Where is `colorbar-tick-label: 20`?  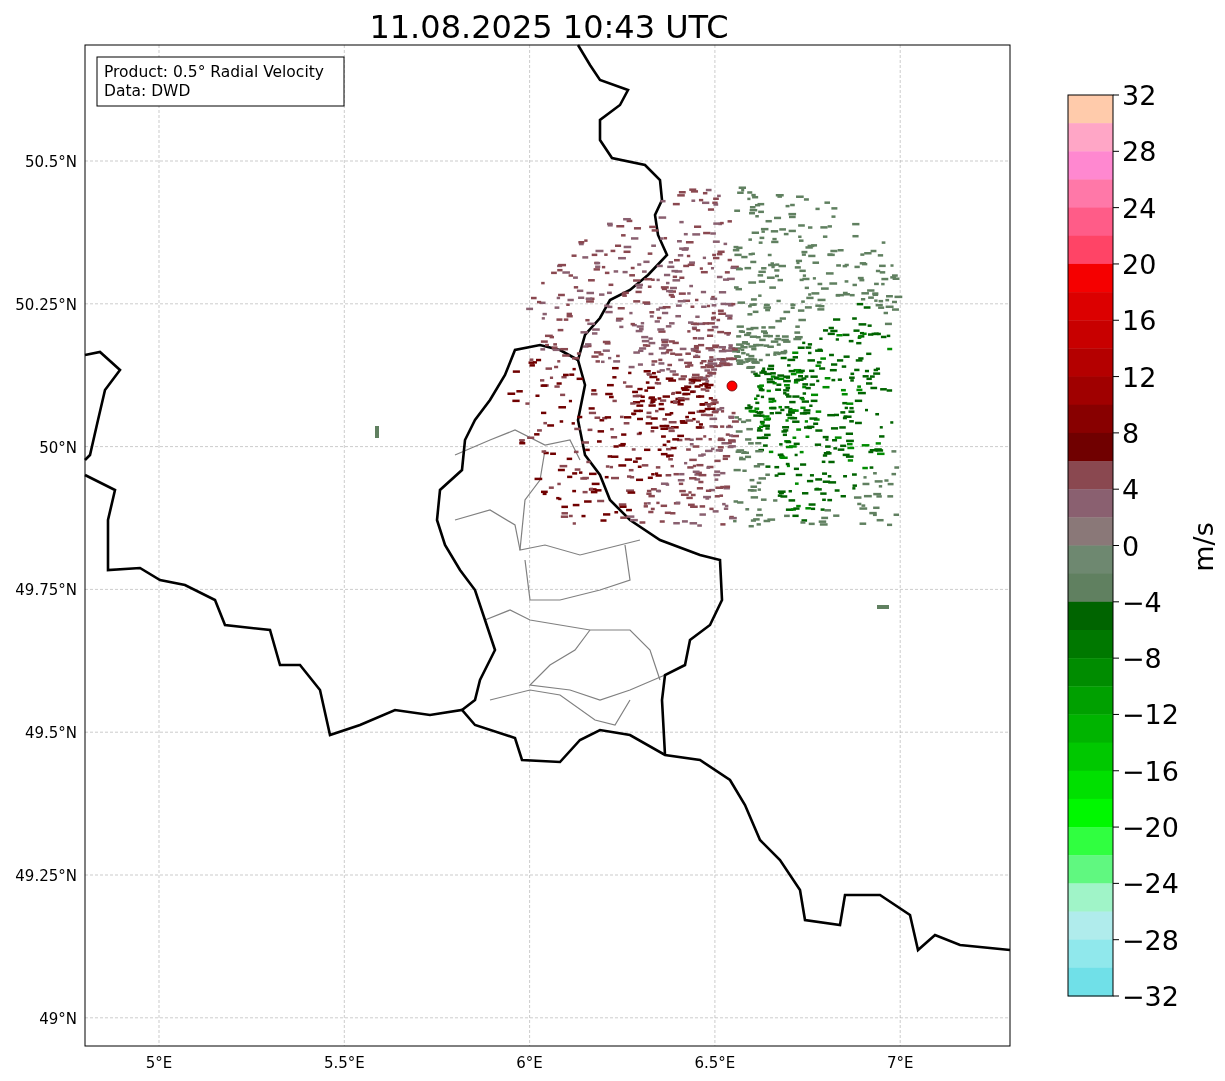 colorbar-tick-label: 20 is located at coordinates (1139, 264).